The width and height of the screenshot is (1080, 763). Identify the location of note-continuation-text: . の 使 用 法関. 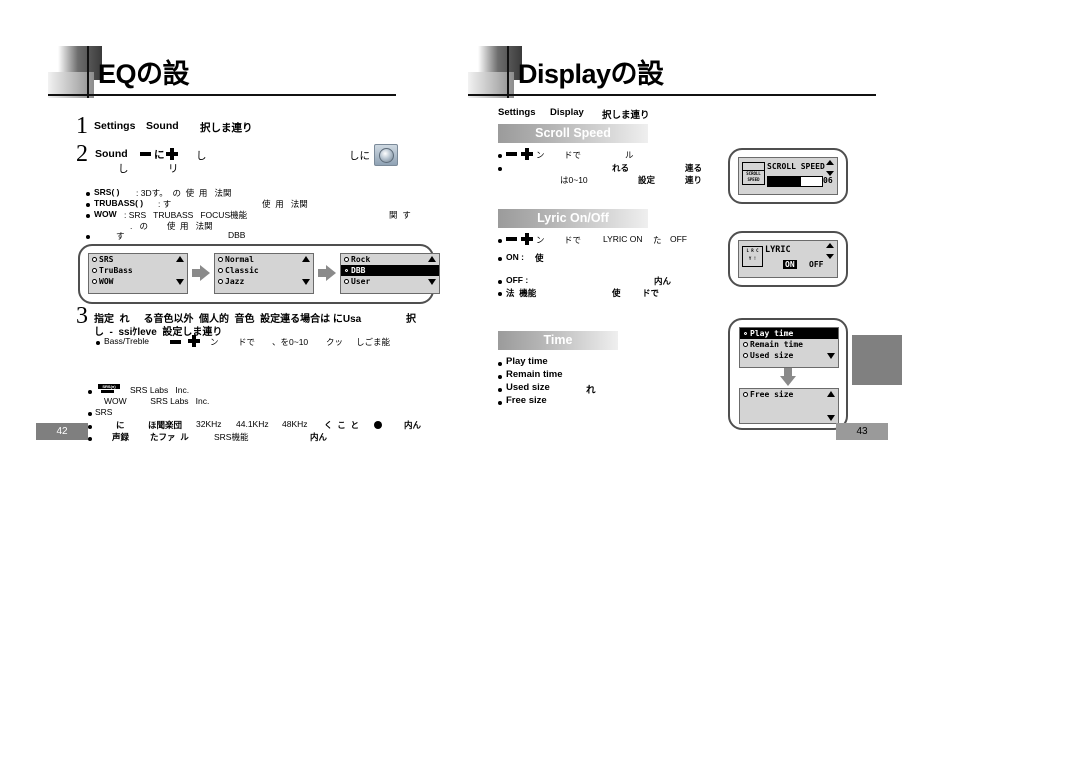
(171, 226).